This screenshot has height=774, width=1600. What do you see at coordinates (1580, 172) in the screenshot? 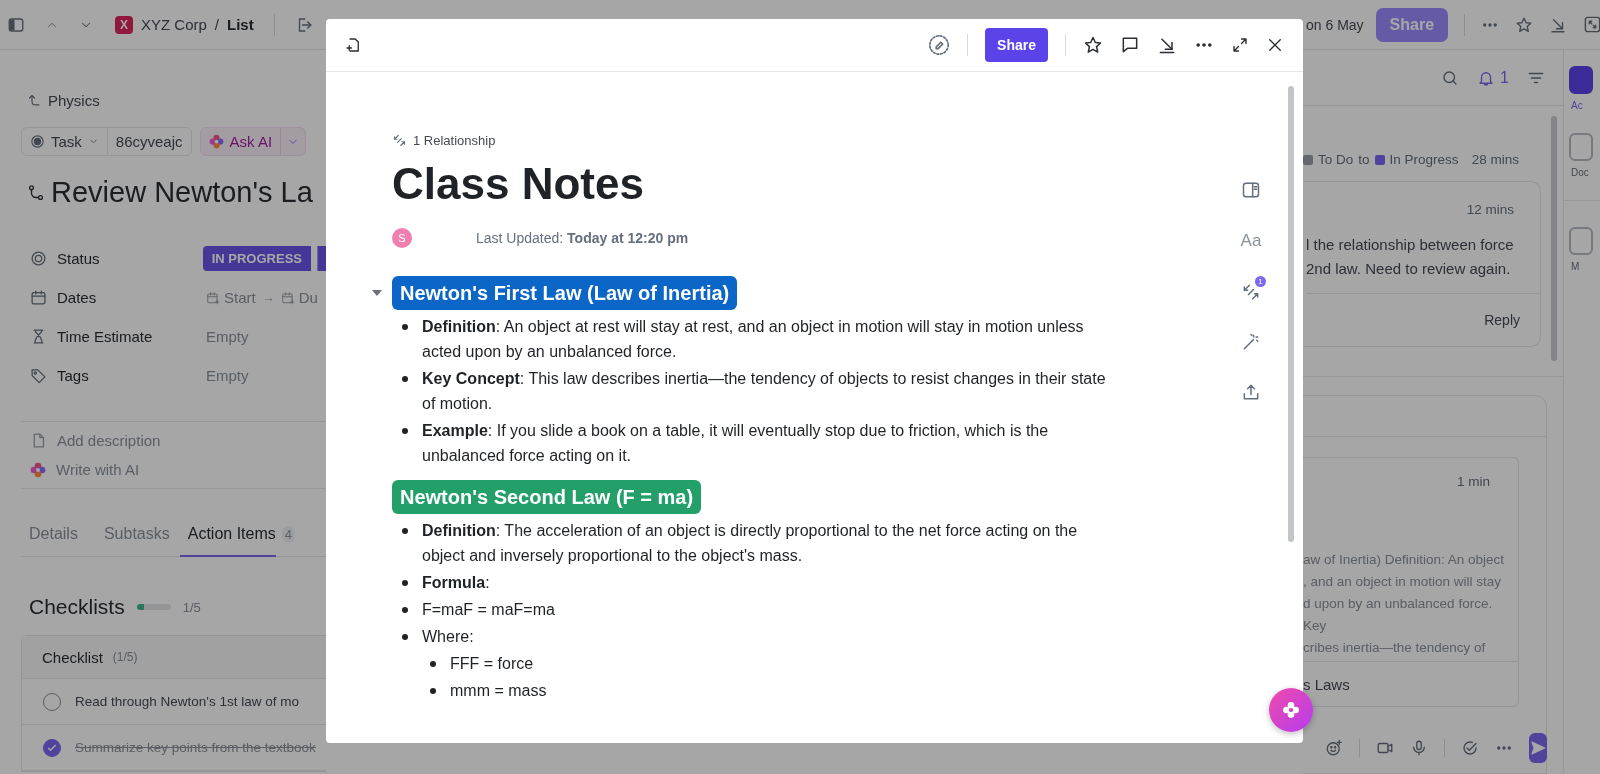
I see `sidebar-label: Doc` at bounding box center [1580, 172].